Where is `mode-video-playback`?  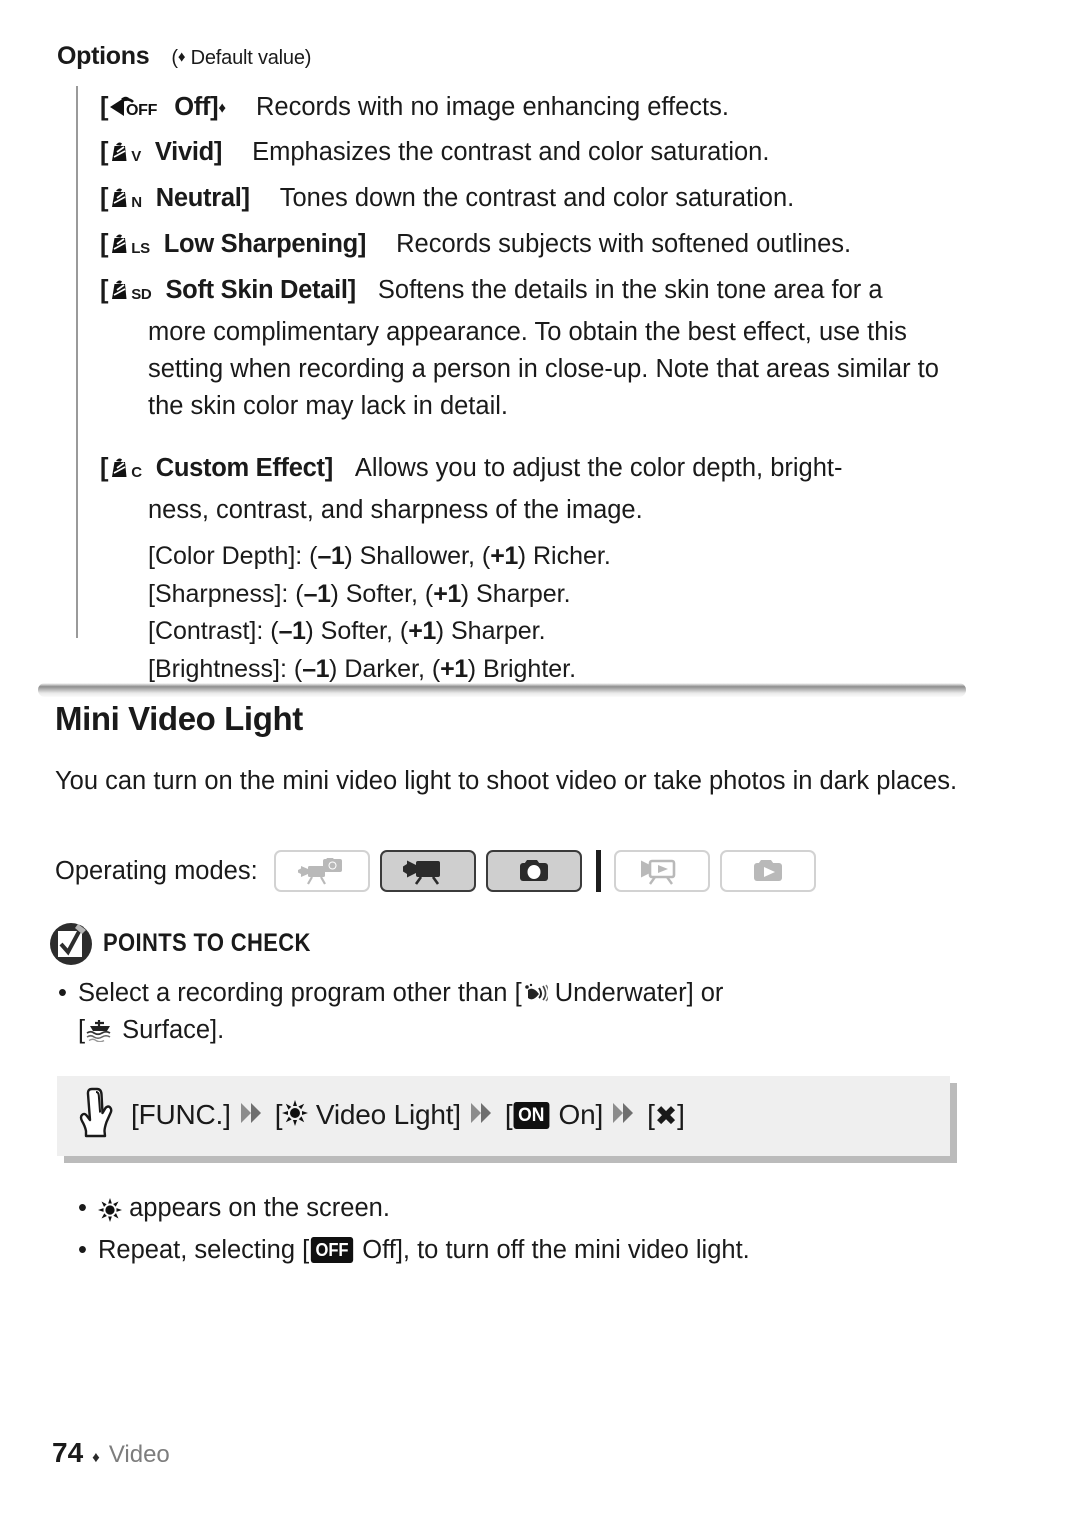
mode-video-playback is located at coordinates (661, 871).